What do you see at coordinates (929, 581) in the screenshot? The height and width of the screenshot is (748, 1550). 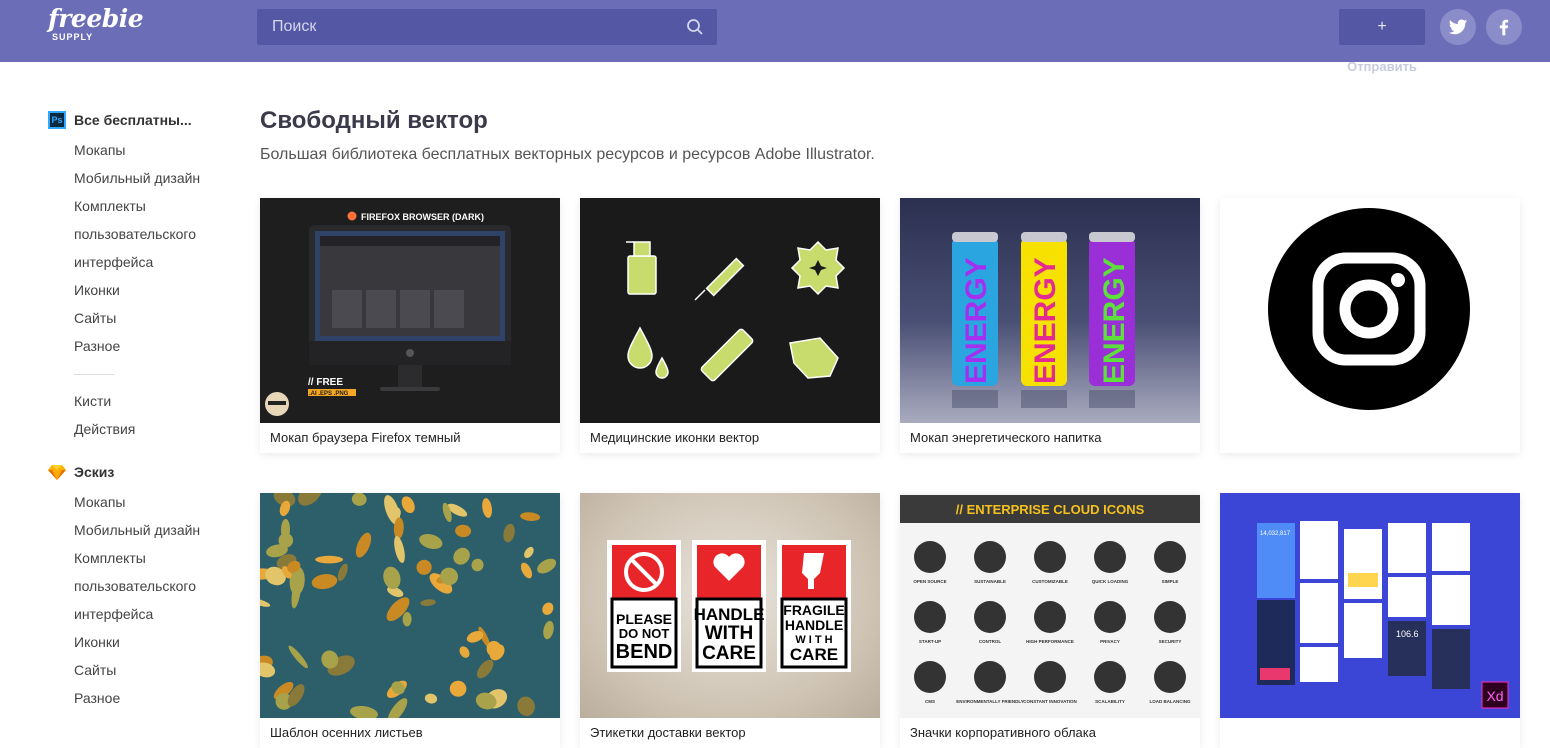 I see `icon-label: OPEN SOURCE` at bounding box center [929, 581].